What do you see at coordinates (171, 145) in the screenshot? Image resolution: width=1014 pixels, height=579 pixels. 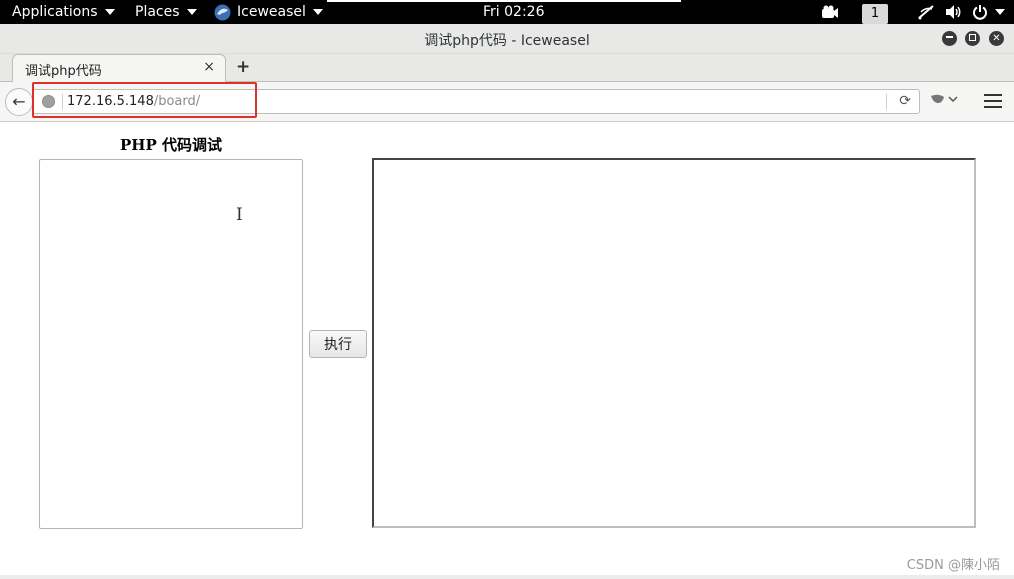 I see `page-title: PHP 代码调试` at bounding box center [171, 145].